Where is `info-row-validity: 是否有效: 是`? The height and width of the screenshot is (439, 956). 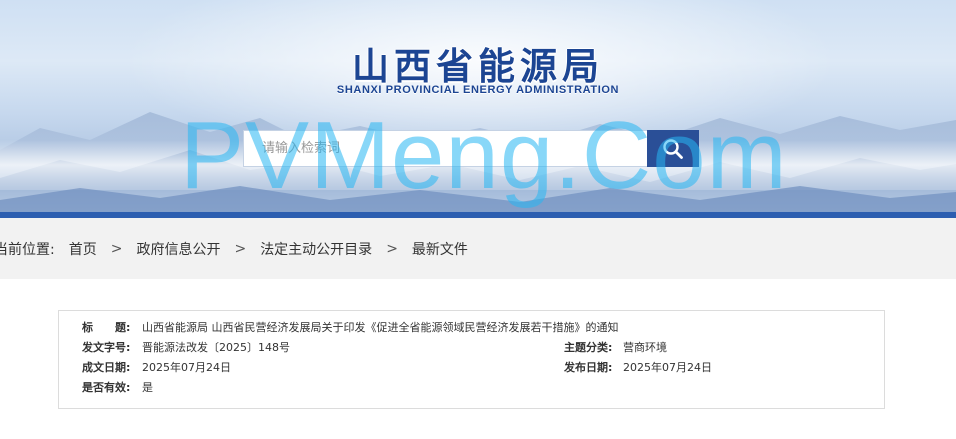
info-row-validity: 是否有效: 是 is located at coordinates (471, 388).